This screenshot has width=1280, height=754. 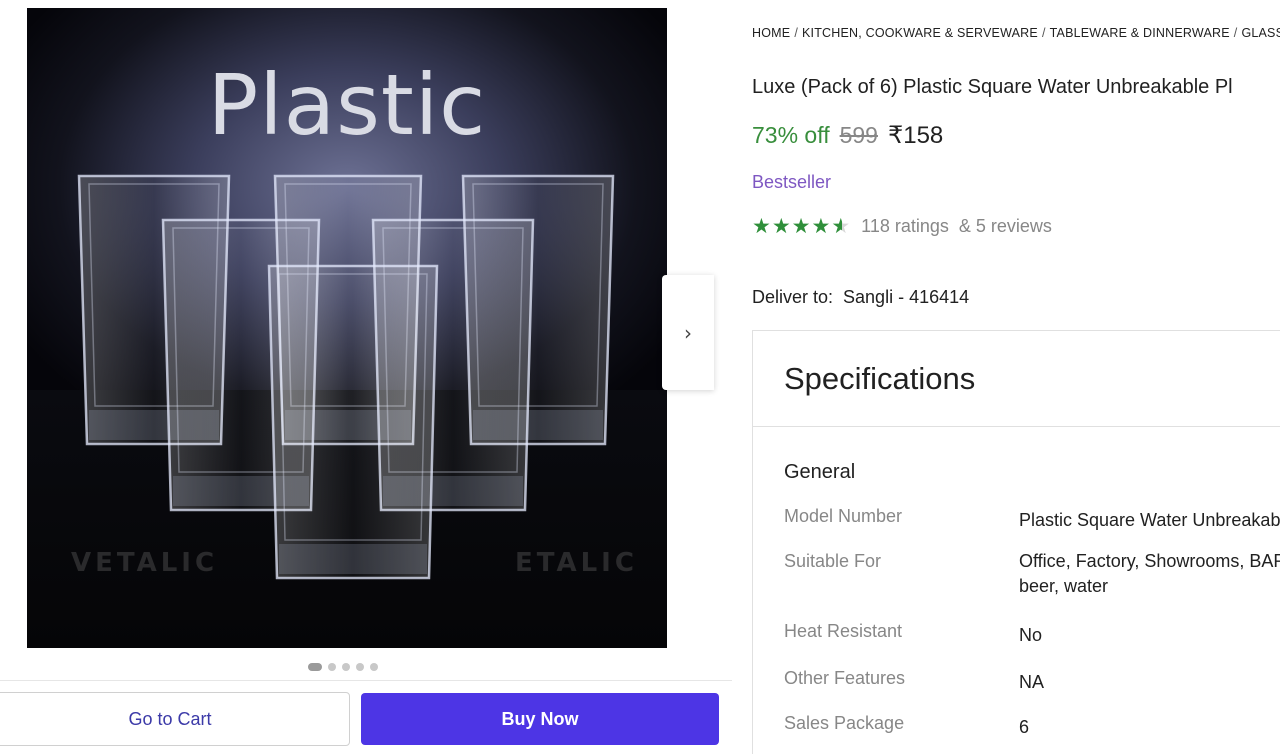 What do you see at coordinates (1005, 226) in the screenshot?
I see `reviews-count: & 5 reviews` at bounding box center [1005, 226].